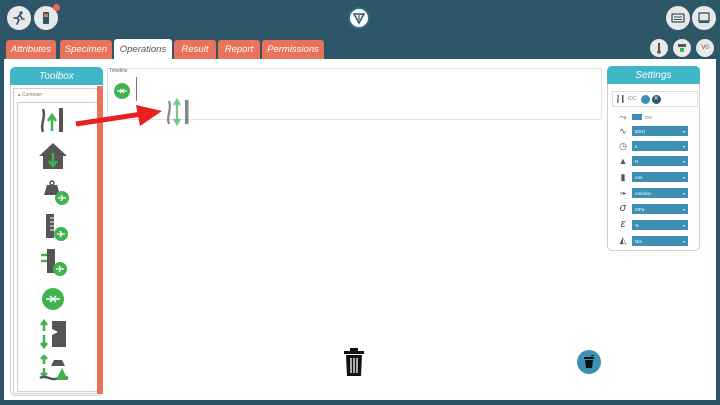 The width and height of the screenshot is (720, 405). Describe the element at coordinates (52, 120) in the screenshot. I see `cycle-tool-icon` at that location.